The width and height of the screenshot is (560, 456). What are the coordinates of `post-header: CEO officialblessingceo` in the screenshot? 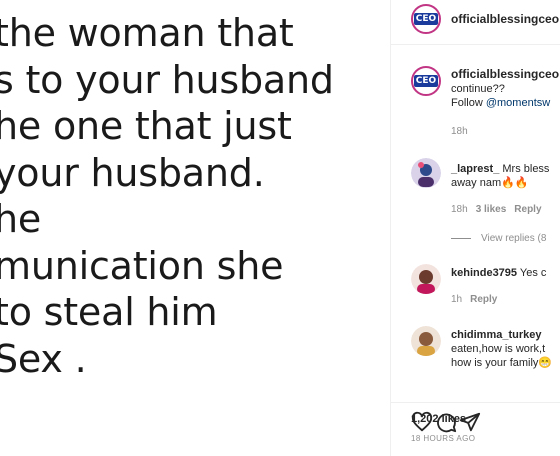 It's located at (475, 22).